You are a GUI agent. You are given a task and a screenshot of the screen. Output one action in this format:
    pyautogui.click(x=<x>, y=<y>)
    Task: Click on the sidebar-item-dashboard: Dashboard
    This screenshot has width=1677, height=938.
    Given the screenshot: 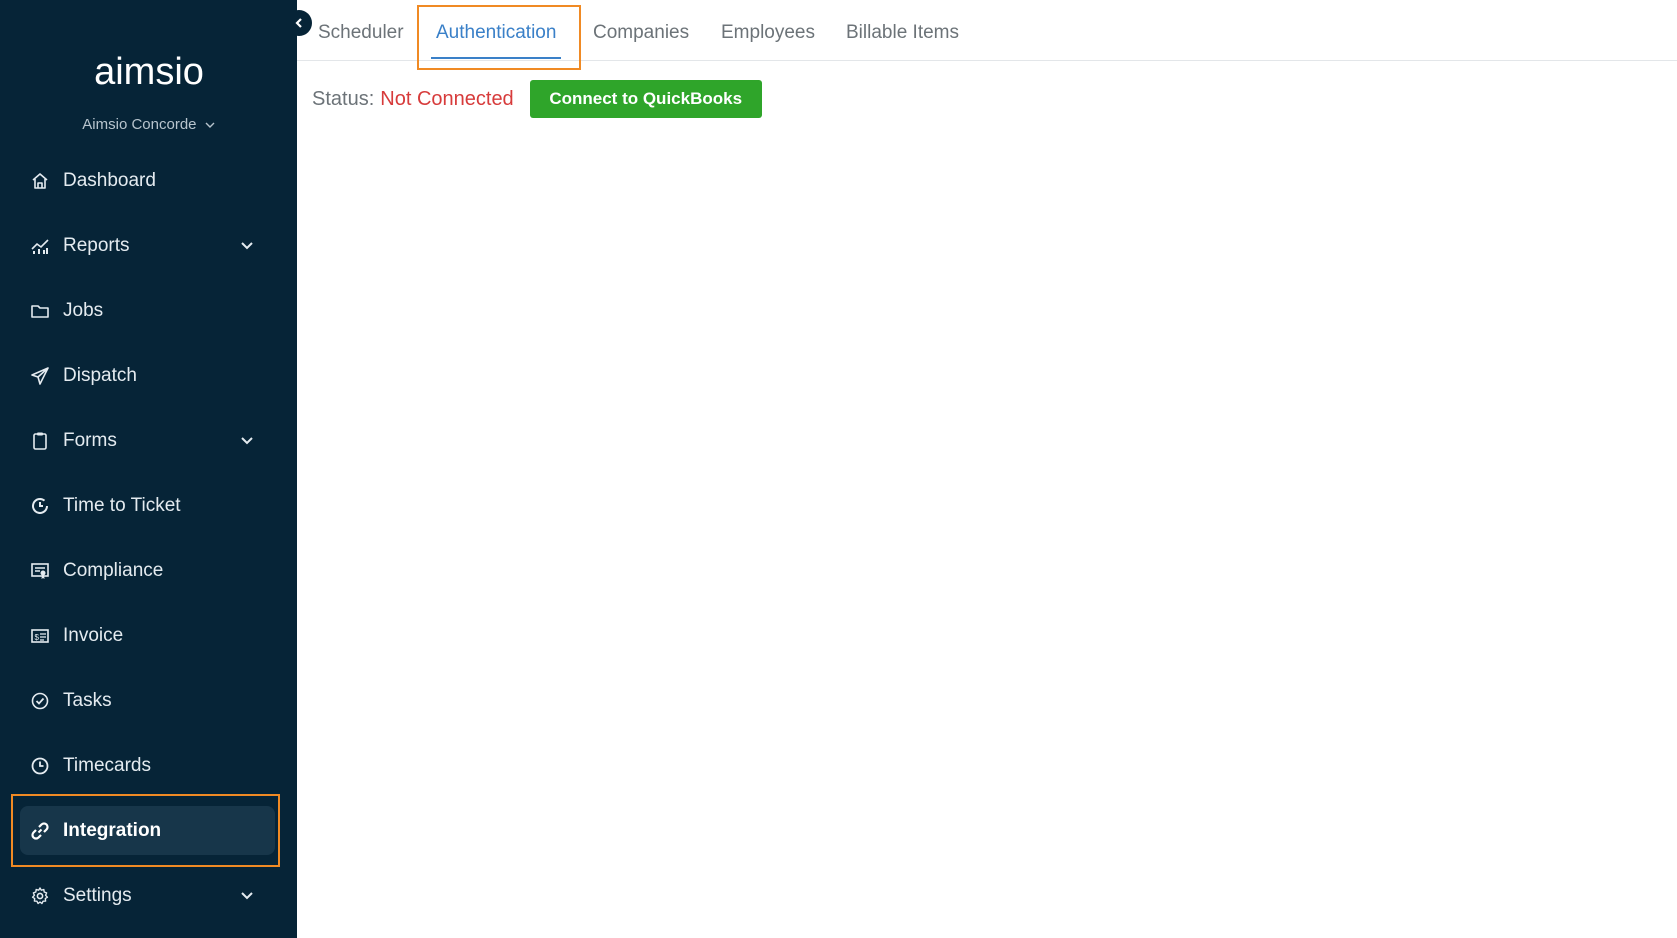 What is the action you would take?
    pyautogui.click(x=148, y=180)
    